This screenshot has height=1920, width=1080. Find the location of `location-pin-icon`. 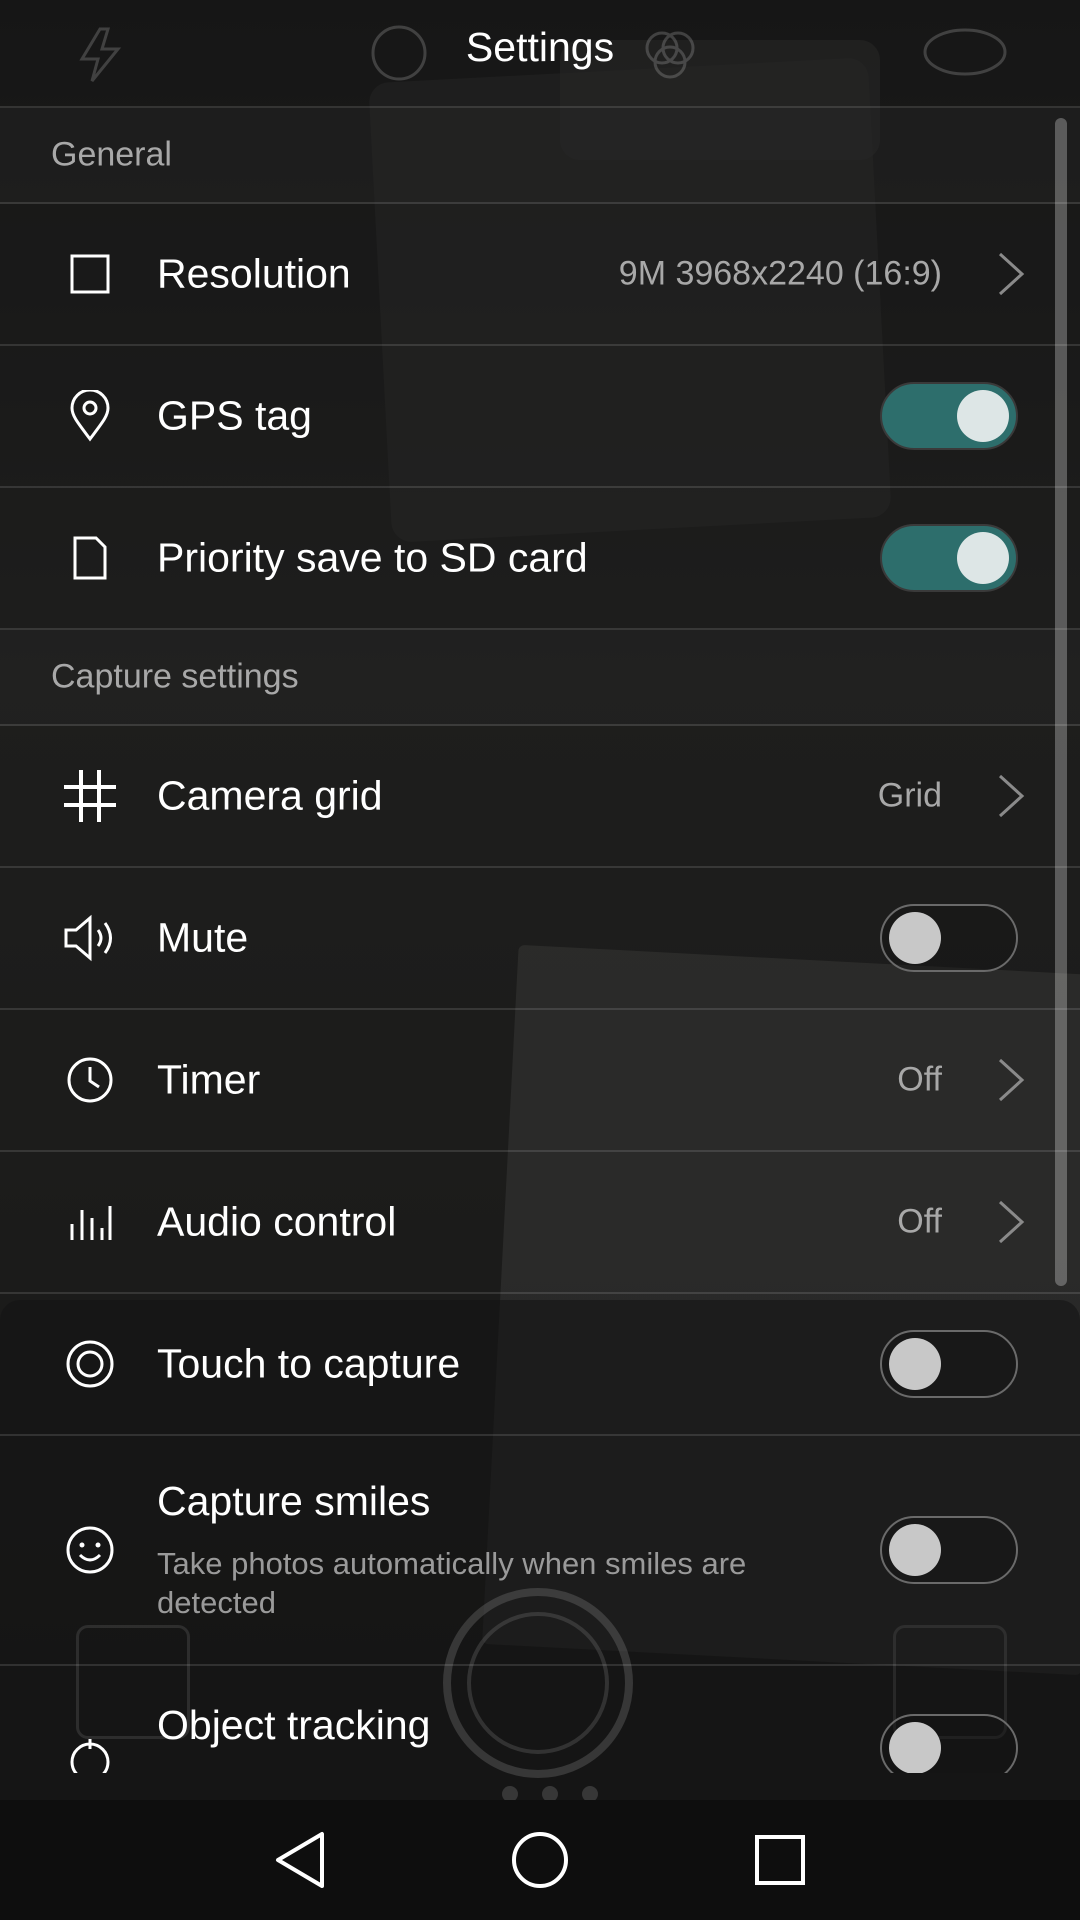

location-pin-icon is located at coordinates (90, 416).